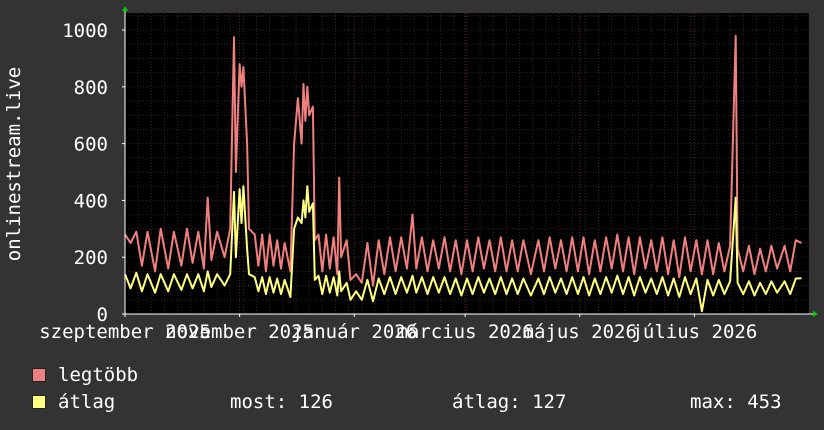  I want to click on stat-now: most: 126, so click(281, 402).